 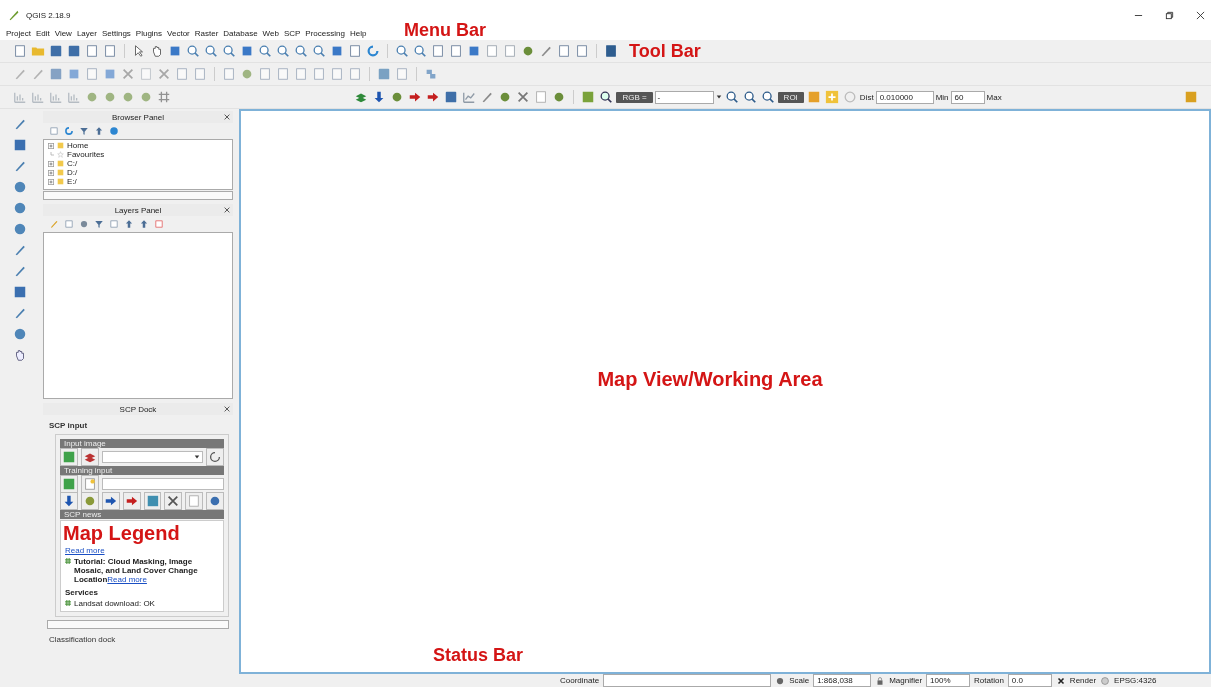 I want to click on menu-item: Processing, so click(x=325, y=33).